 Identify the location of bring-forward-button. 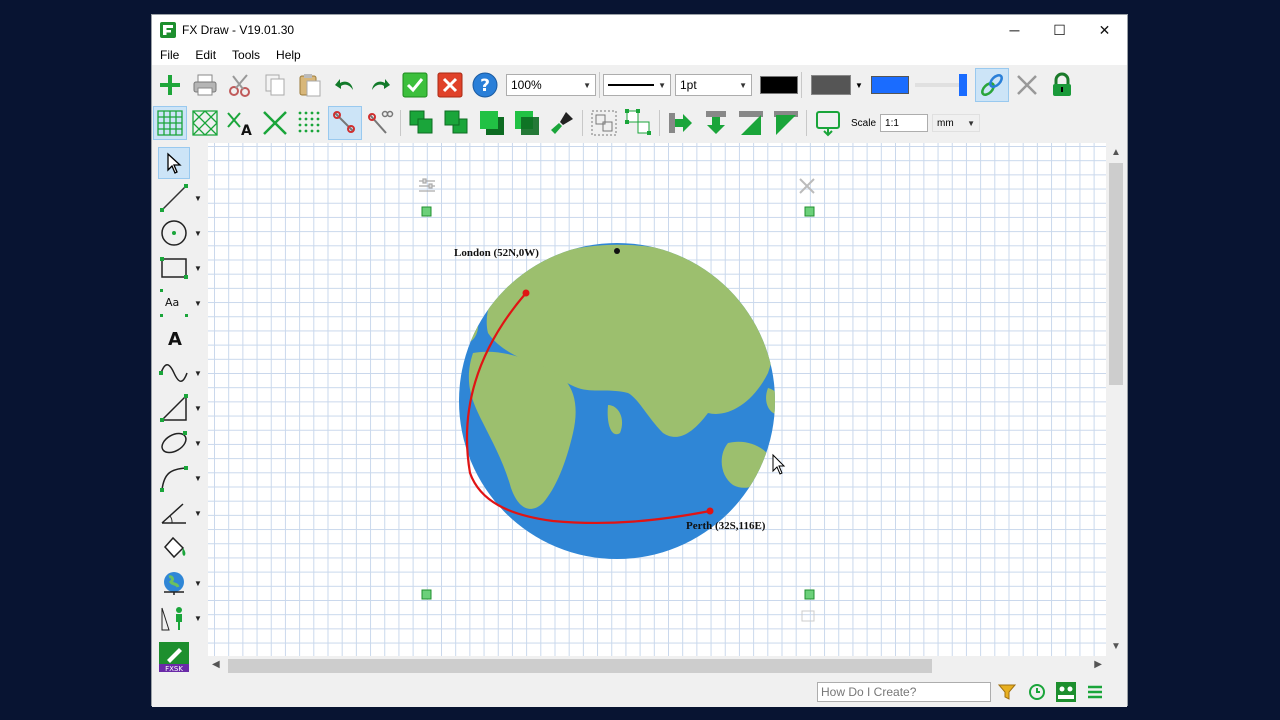
(422, 123).